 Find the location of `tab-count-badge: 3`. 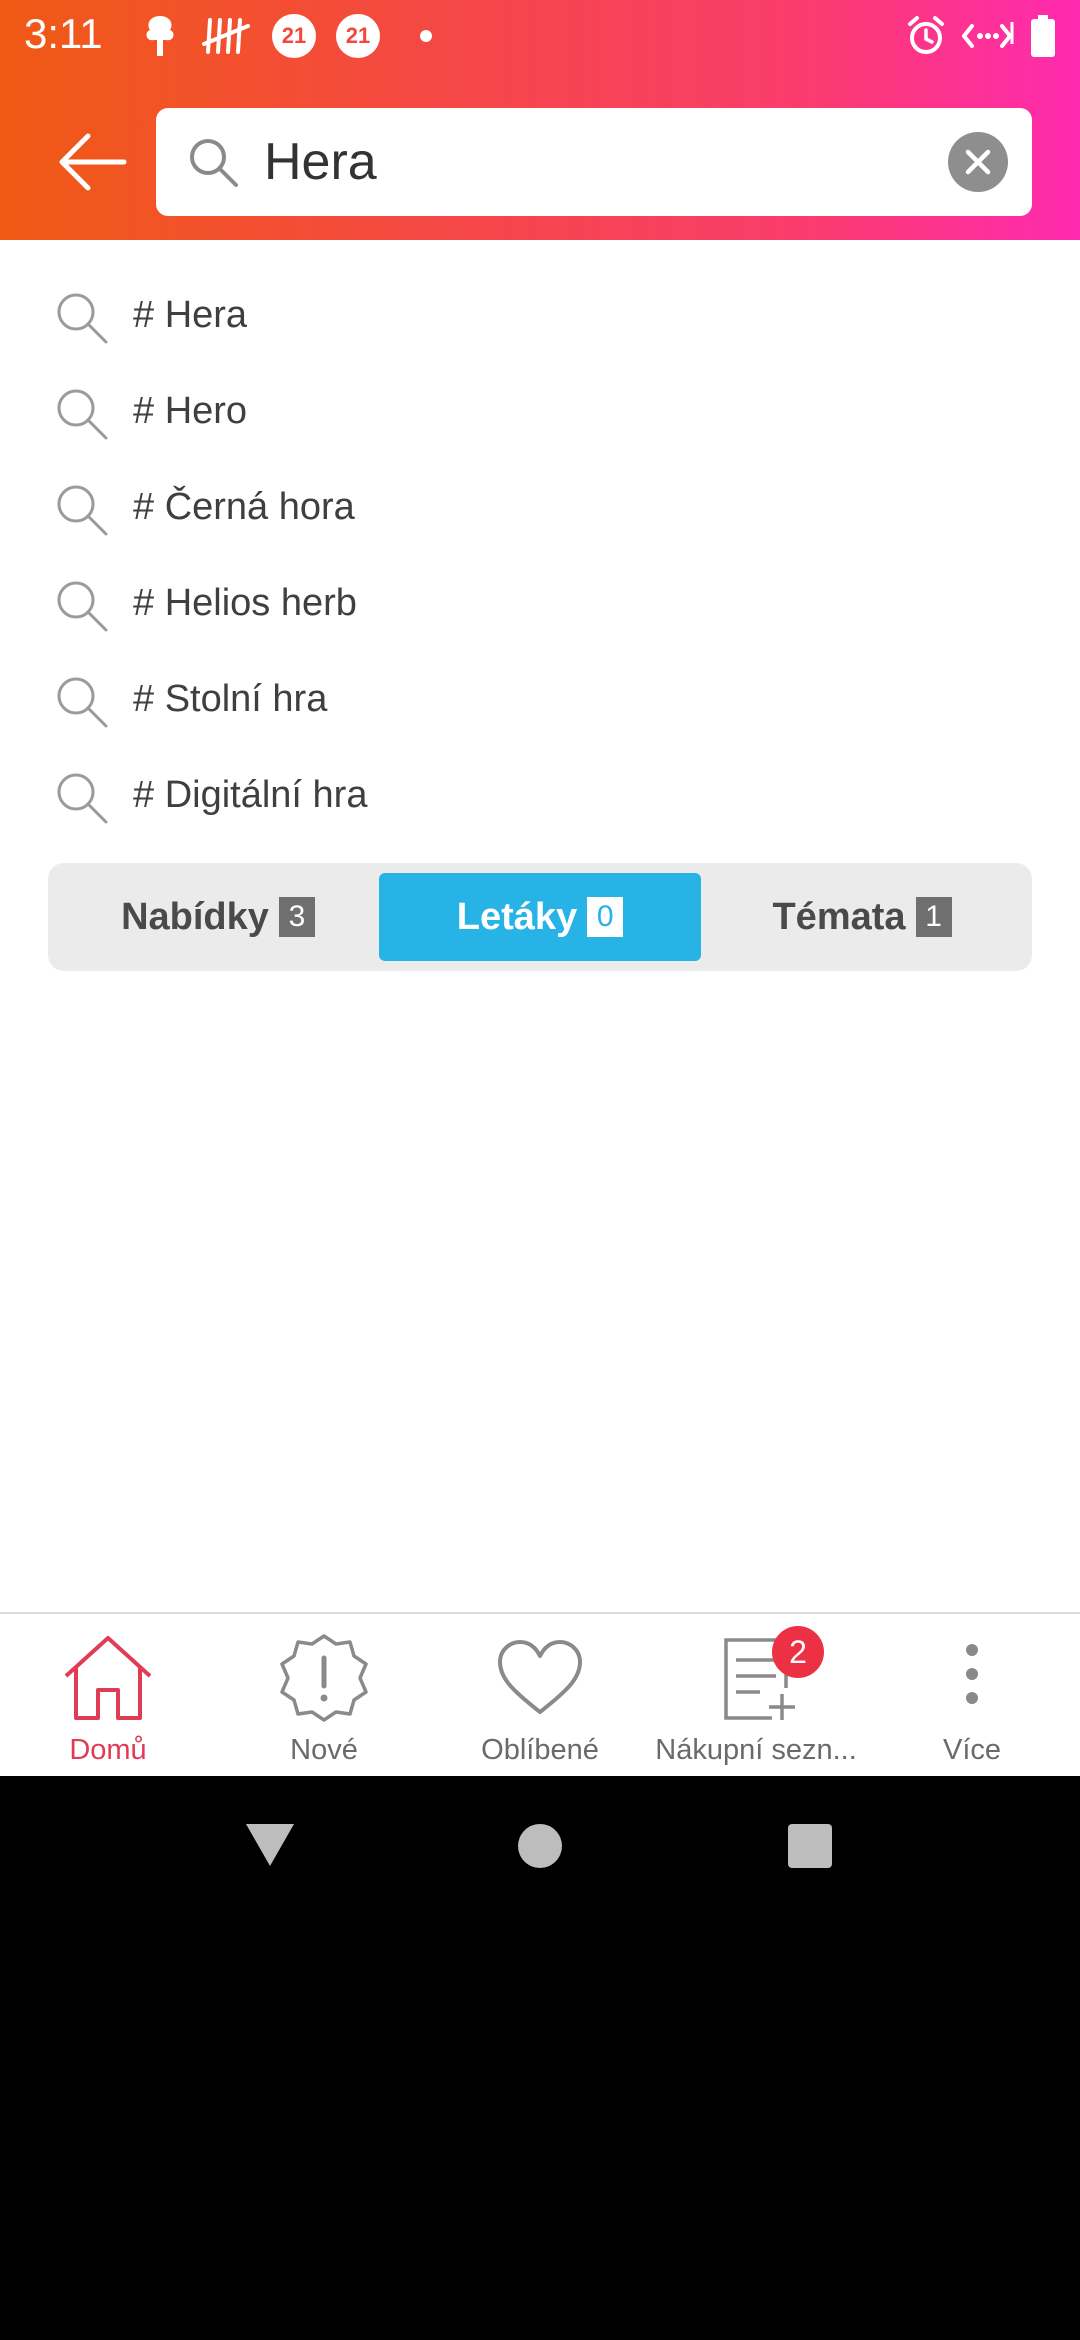

tab-count-badge: 3 is located at coordinates (296, 917).